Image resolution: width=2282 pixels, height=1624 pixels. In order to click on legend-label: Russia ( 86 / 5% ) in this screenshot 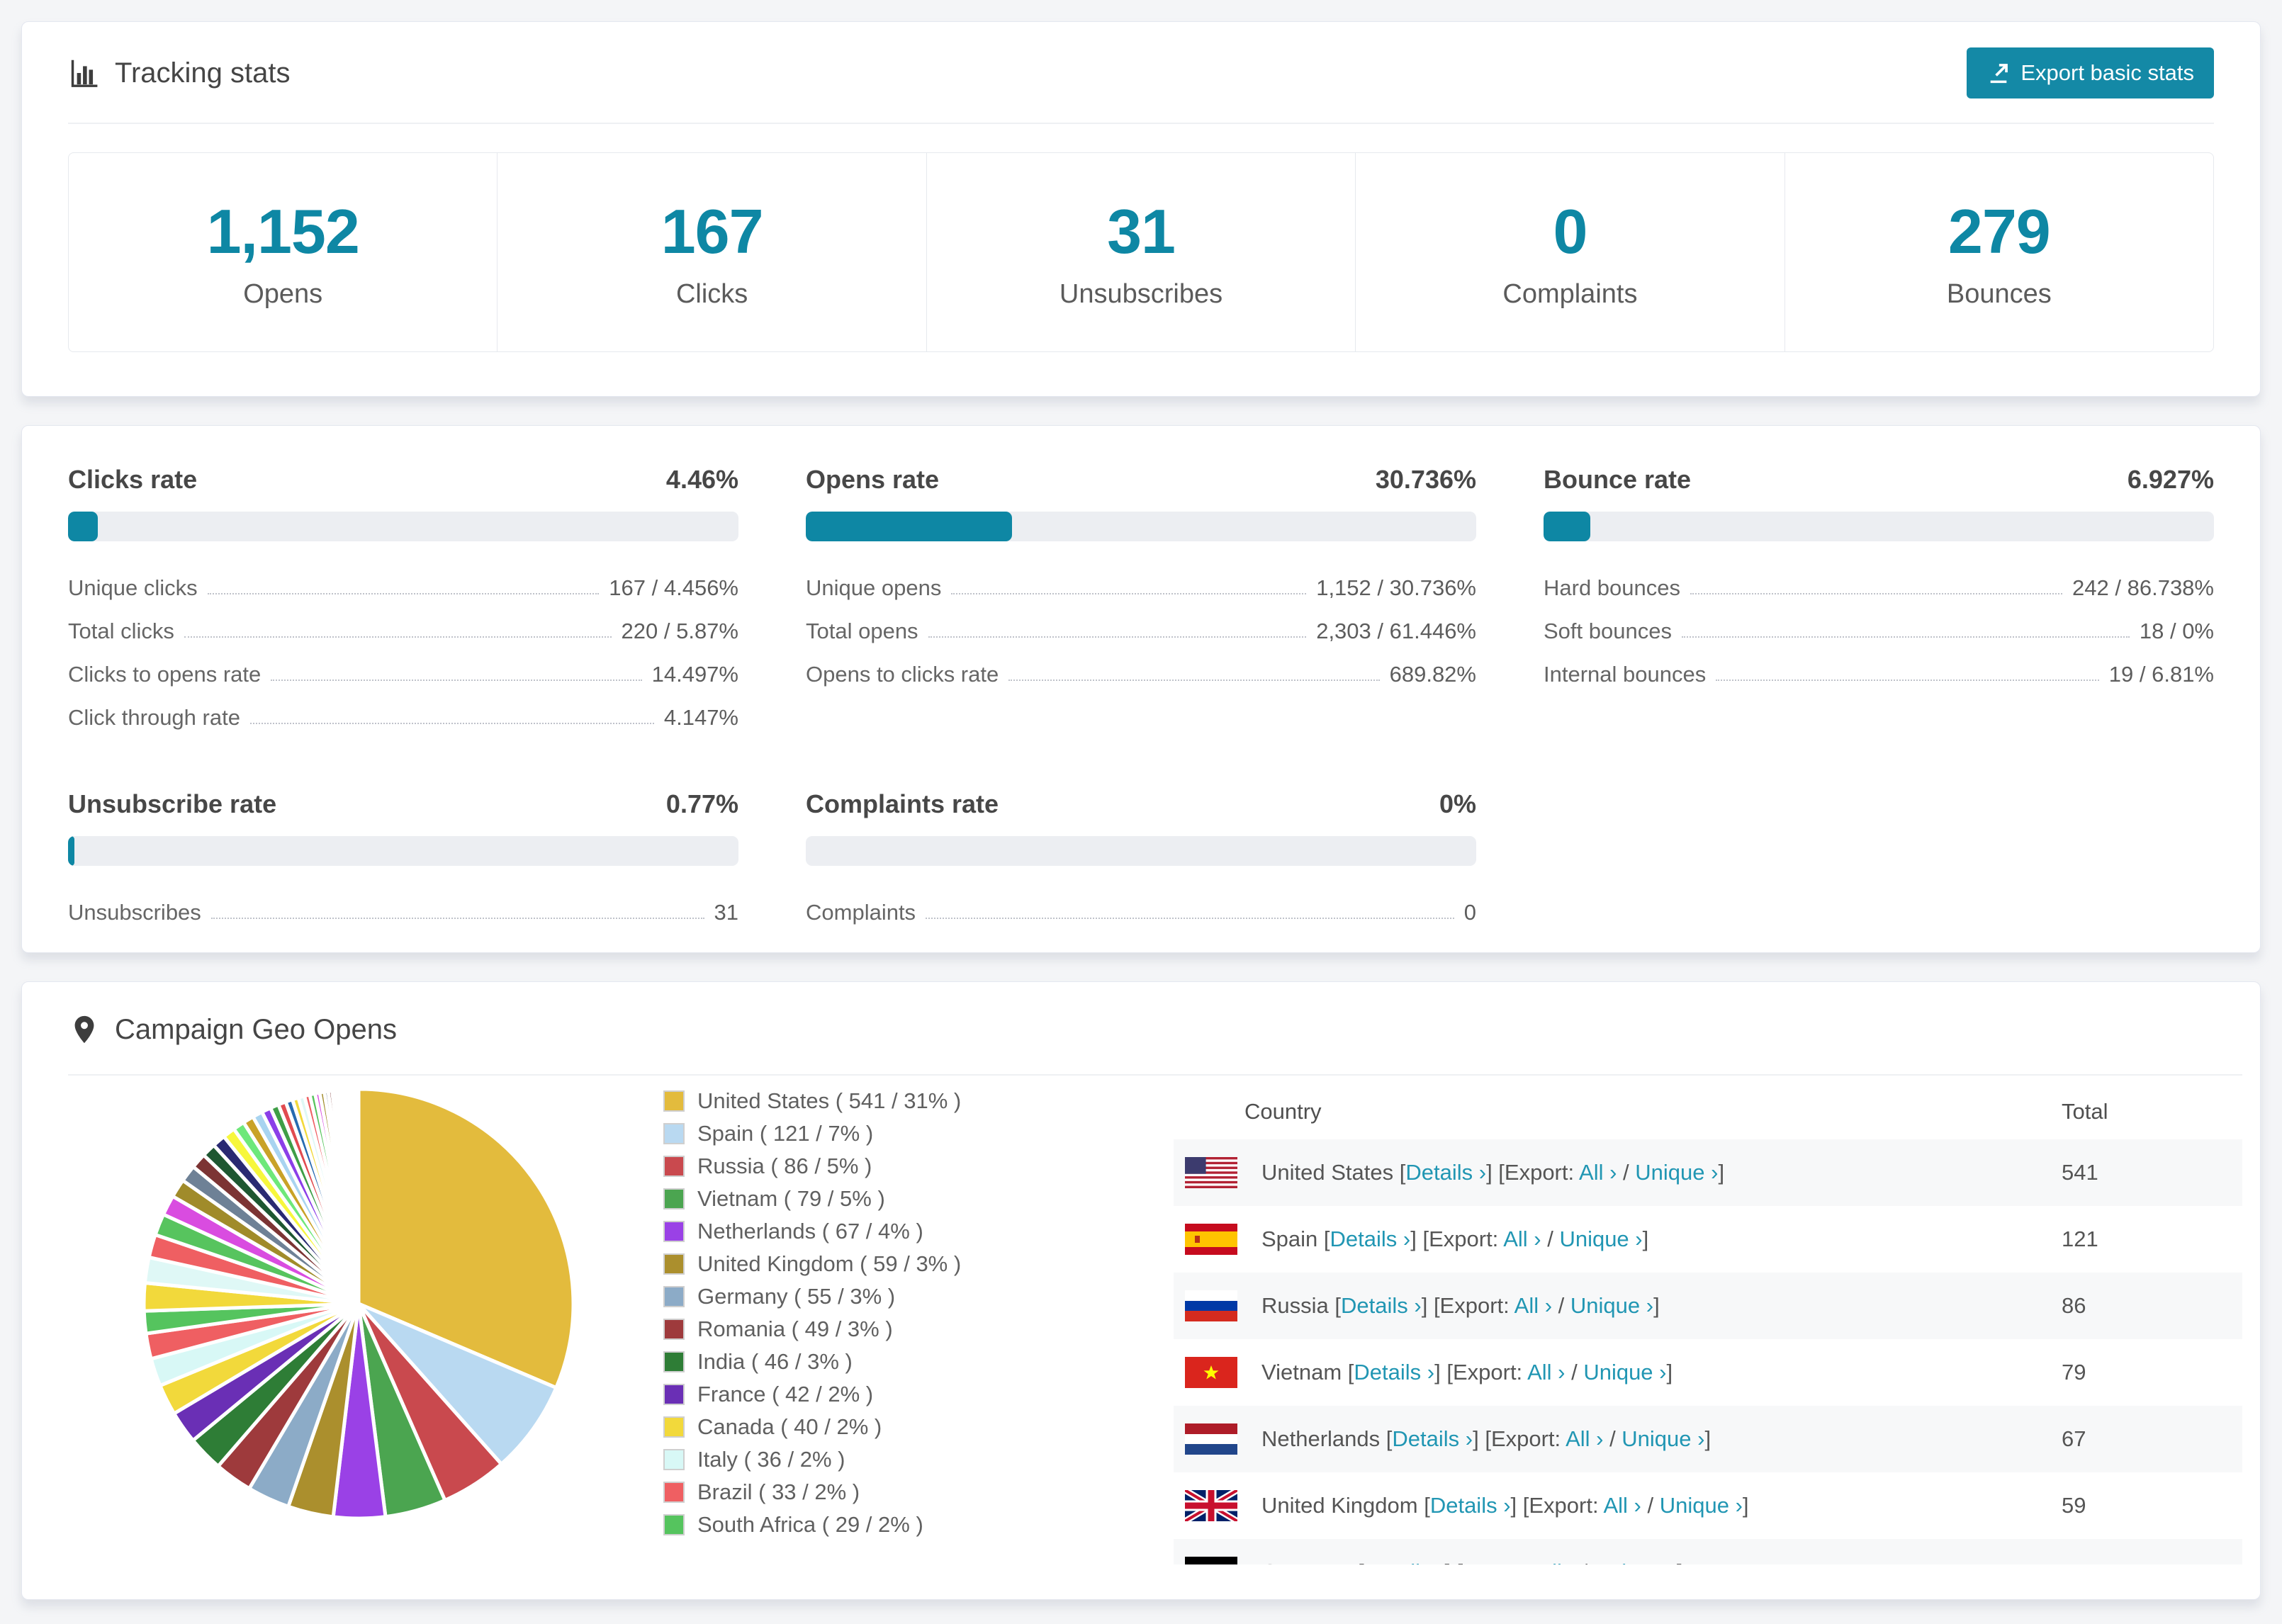, I will do `click(785, 1166)`.